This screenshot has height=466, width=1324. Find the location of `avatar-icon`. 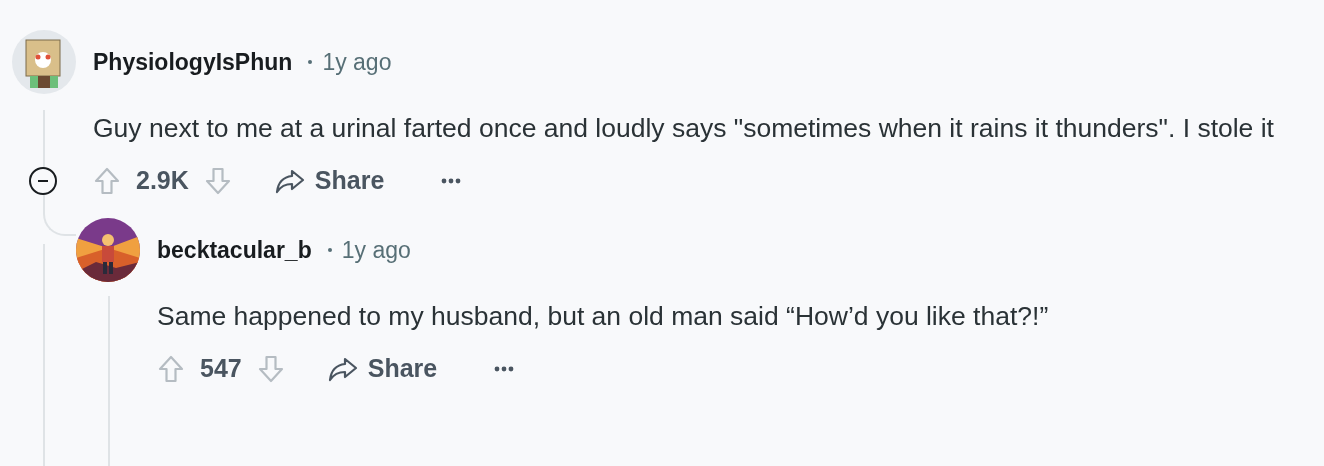

avatar-icon is located at coordinates (44, 62).